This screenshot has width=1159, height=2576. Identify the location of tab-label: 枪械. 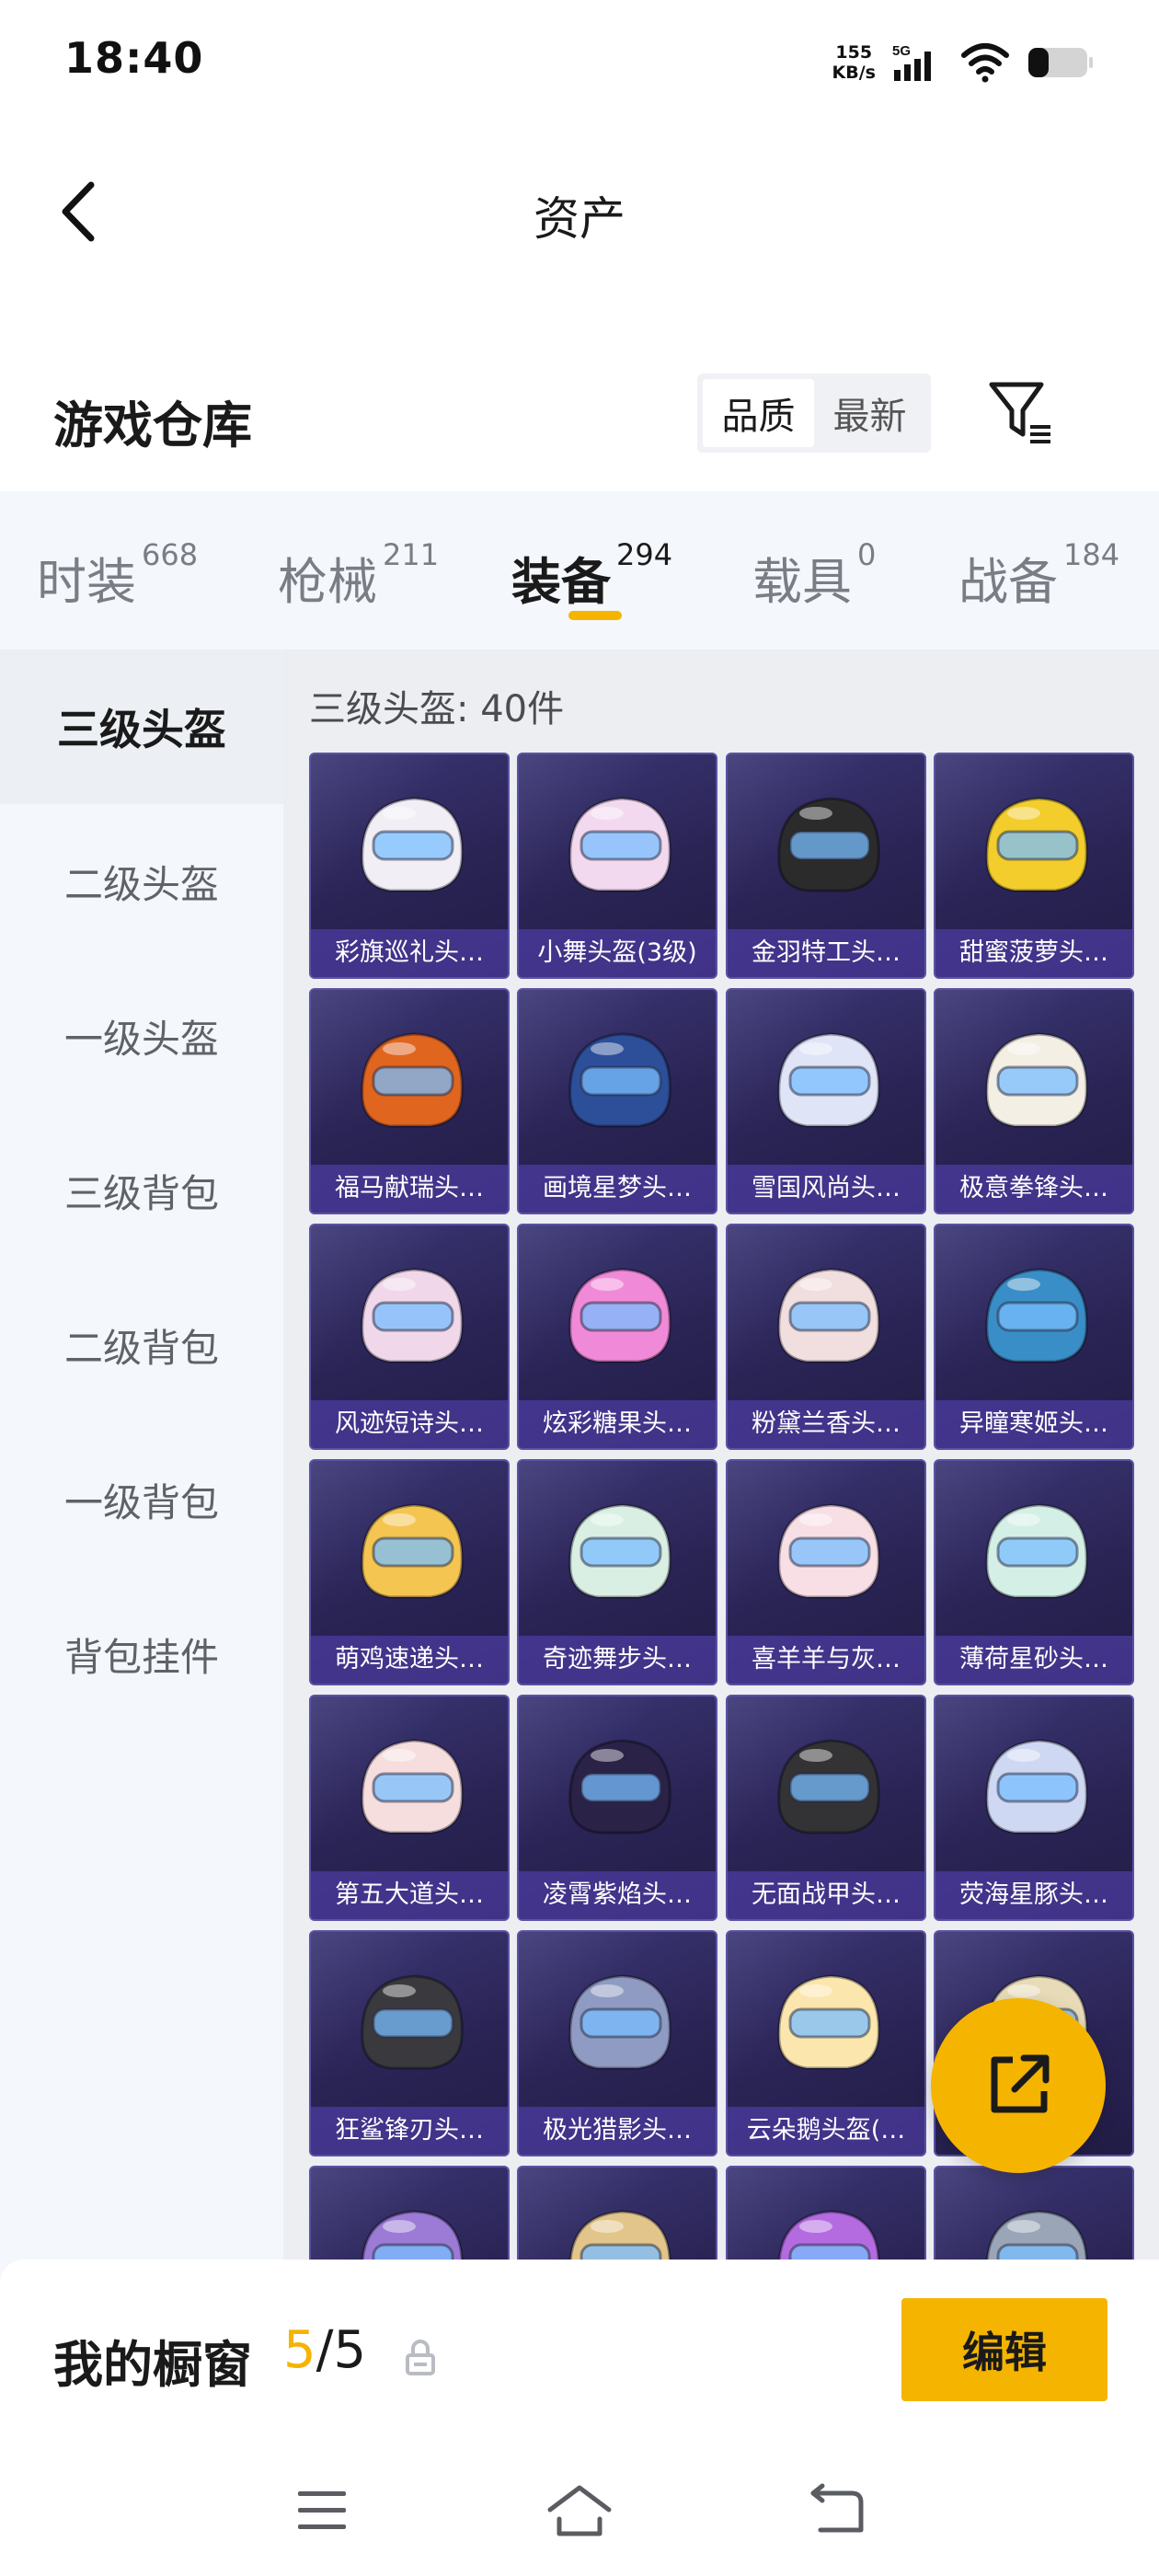
(327, 582).